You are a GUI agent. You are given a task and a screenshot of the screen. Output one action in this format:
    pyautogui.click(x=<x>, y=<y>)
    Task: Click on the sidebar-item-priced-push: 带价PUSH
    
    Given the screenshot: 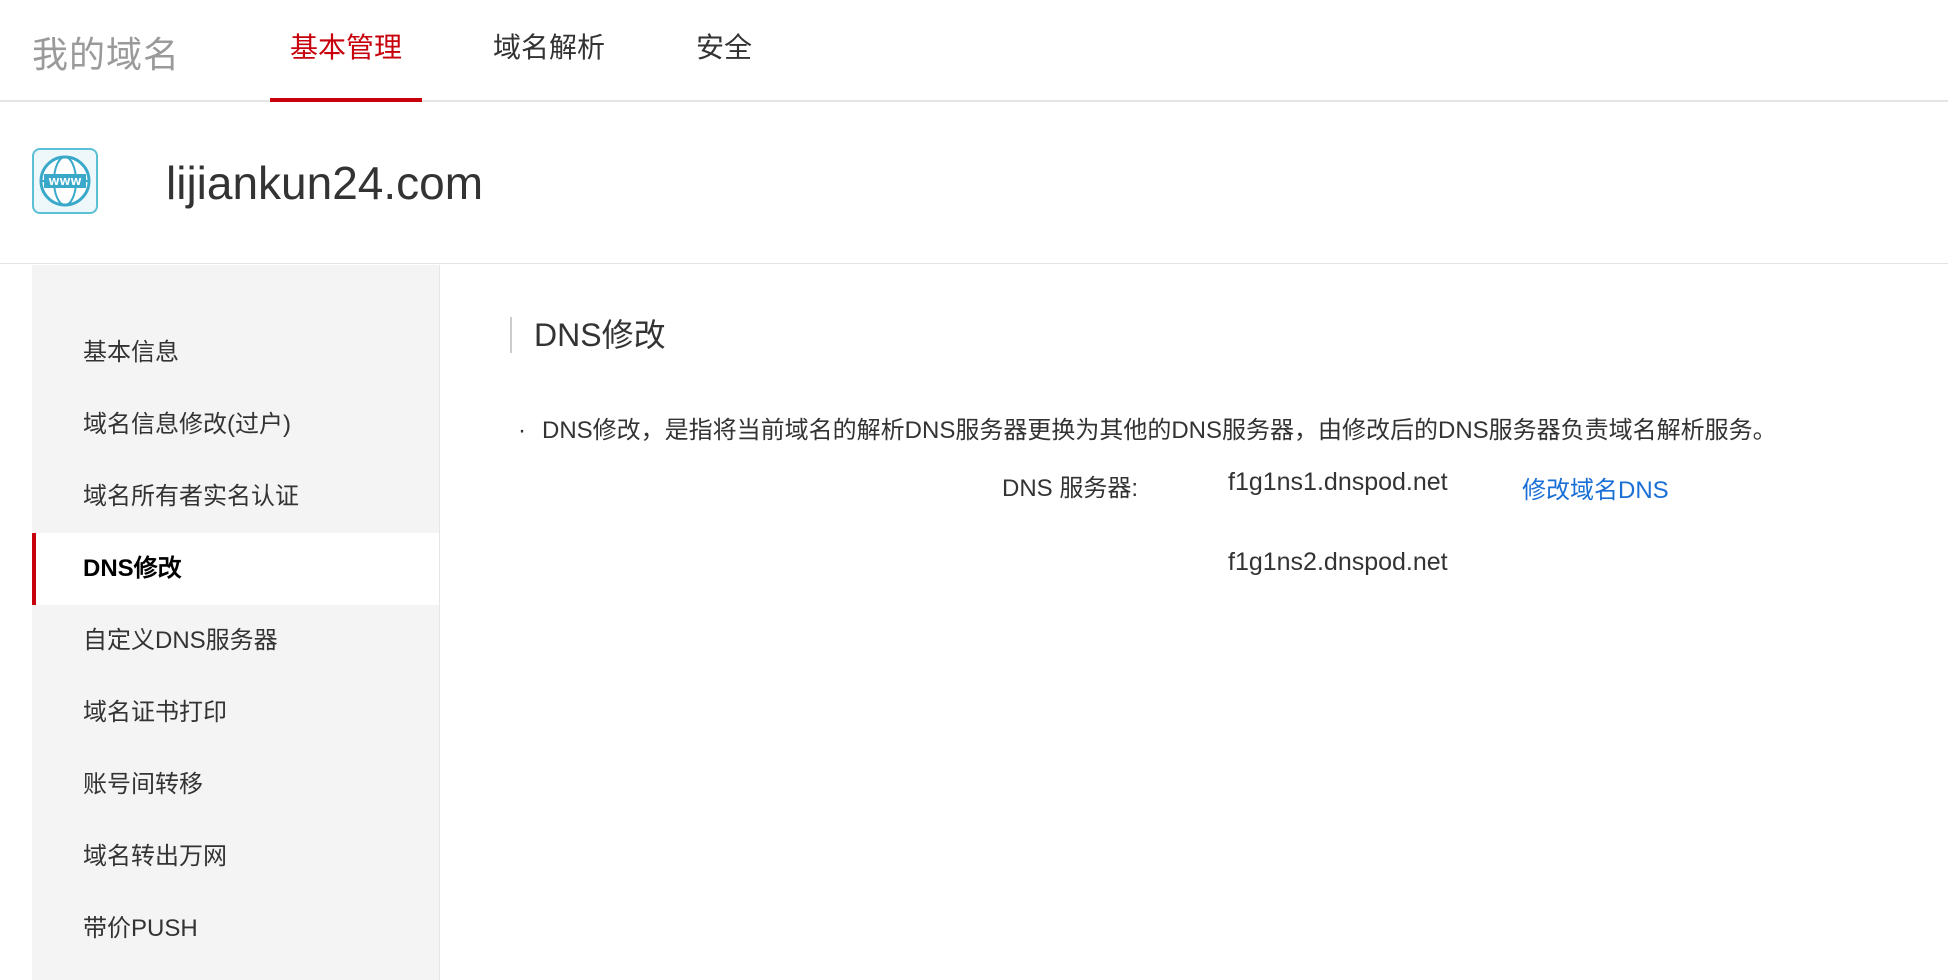 What is the action you would take?
    pyautogui.click(x=235, y=929)
    